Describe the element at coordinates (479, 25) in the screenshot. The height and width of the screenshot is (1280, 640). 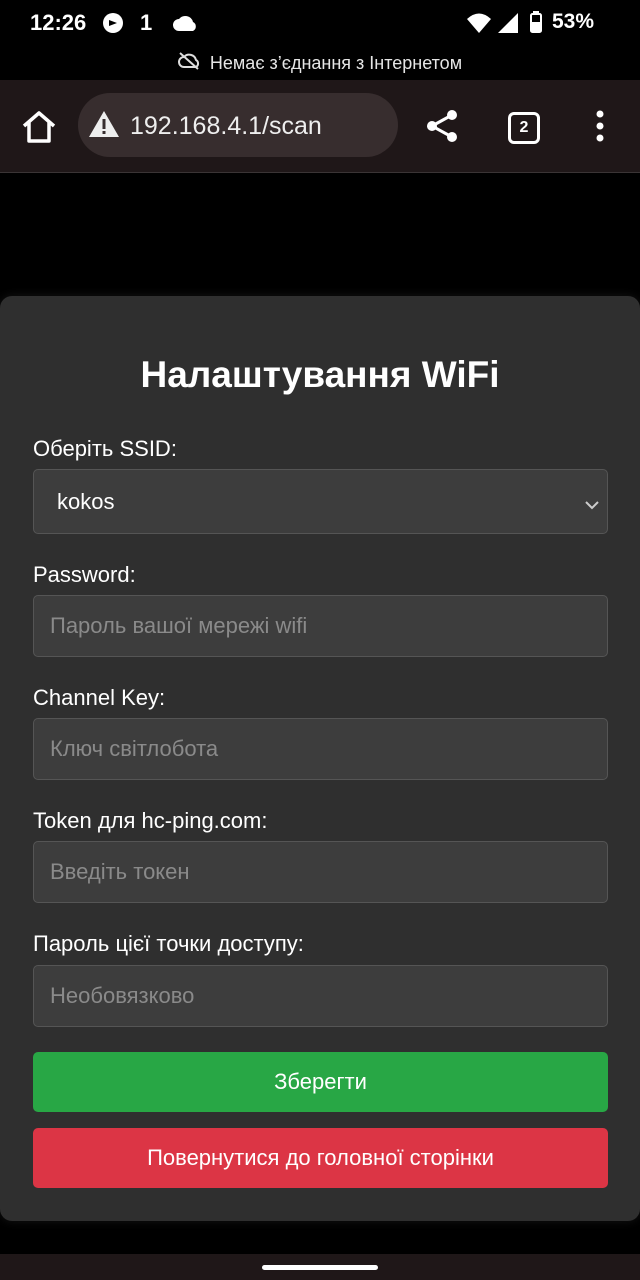
I see `wifi-icon` at that location.